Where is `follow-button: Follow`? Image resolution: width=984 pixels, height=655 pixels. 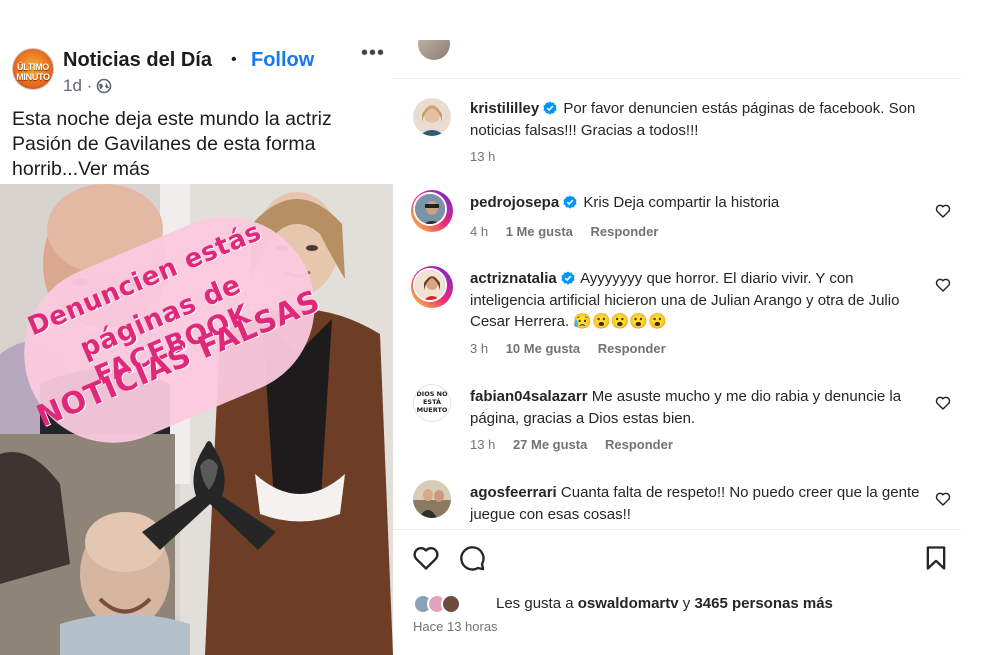 follow-button: Follow is located at coordinates (282, 60).